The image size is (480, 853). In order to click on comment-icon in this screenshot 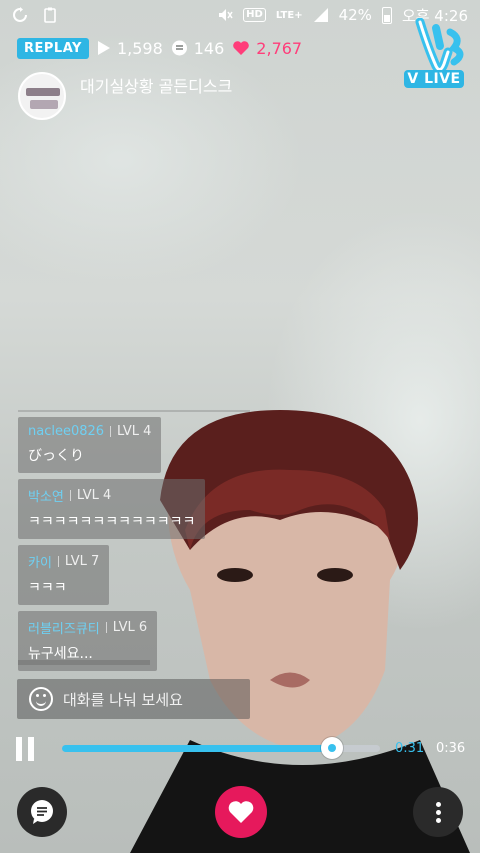, I will do `click(179, 47)`.